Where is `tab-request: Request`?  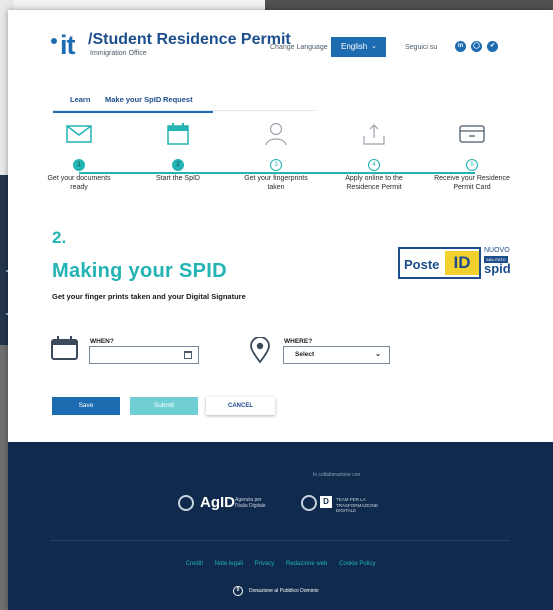 tab-request: Request is located at coordinates (178, 99).